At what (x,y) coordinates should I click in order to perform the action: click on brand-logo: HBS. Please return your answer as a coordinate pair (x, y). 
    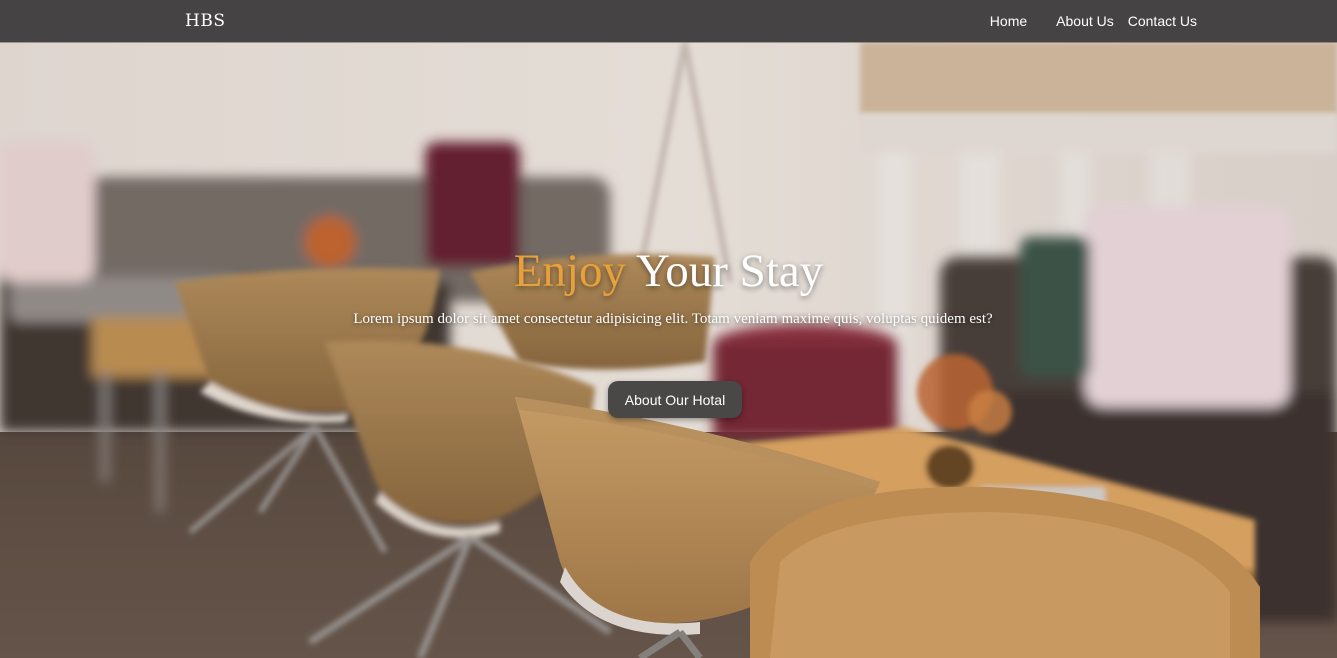
    Looking at the image, I should click on (205, 21).